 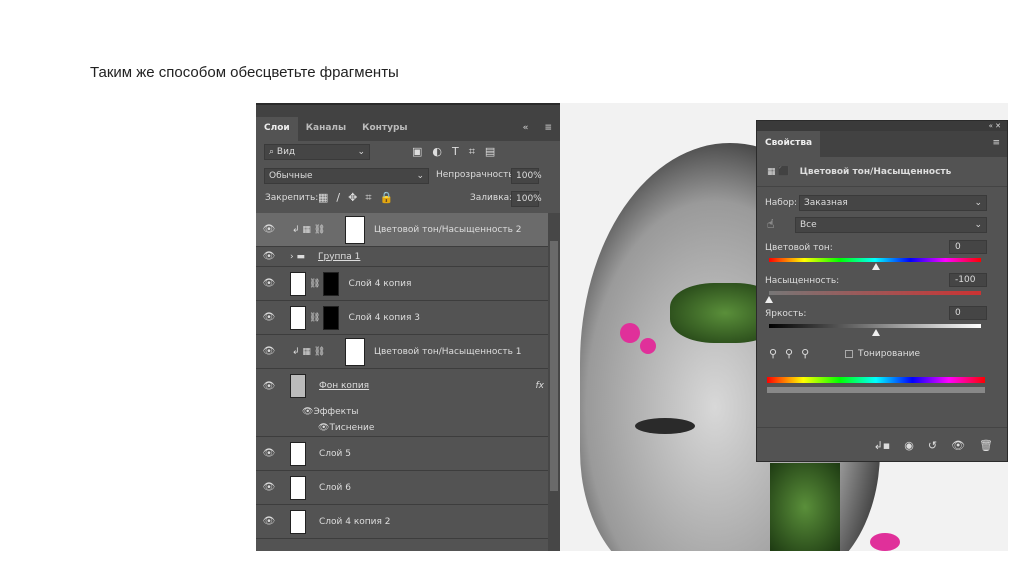 What do you see at coordinates (458, 152) in the screenshot?
I see `filter-icons: ▣◐T⌗▤` at bounding box center [458, 152].